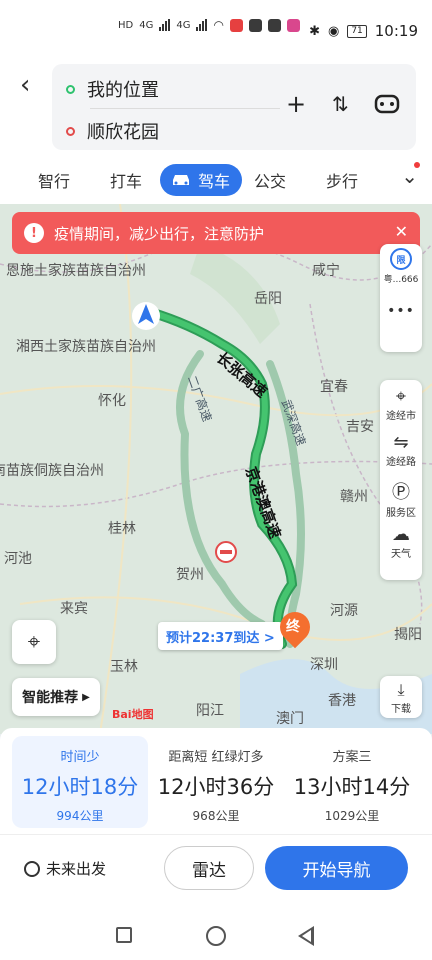 Image resolution: width=432 pixels, height=960 pixels. I want to click on battery-icon: 71, so click(357, 31).